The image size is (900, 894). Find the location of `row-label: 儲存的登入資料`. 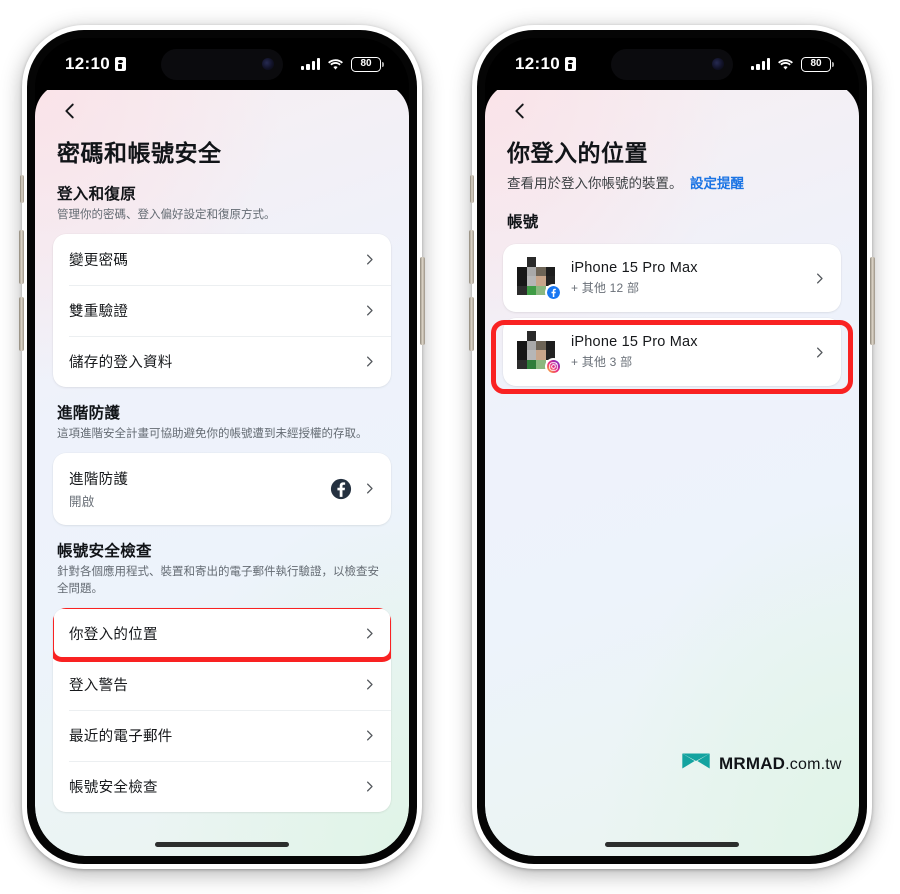

row-label: 儲存的登入資料 is located at coordinates (121, 362).